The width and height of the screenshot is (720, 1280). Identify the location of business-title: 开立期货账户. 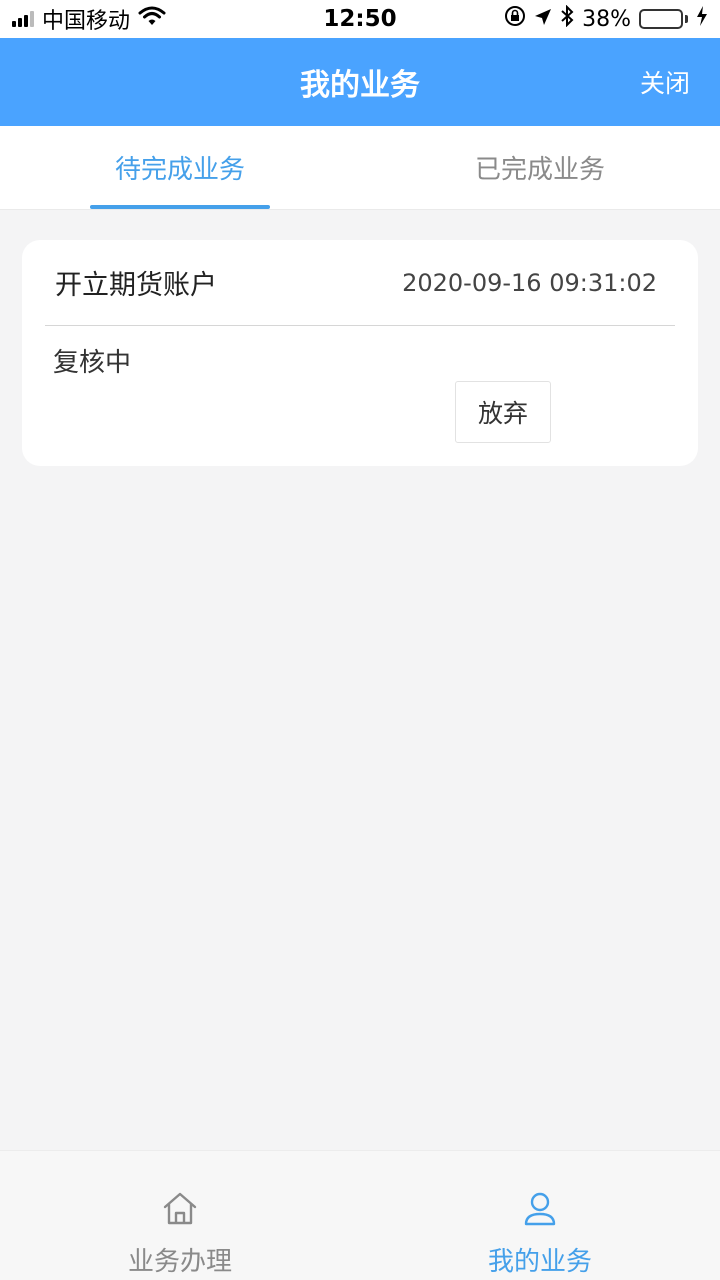
(136, 285).